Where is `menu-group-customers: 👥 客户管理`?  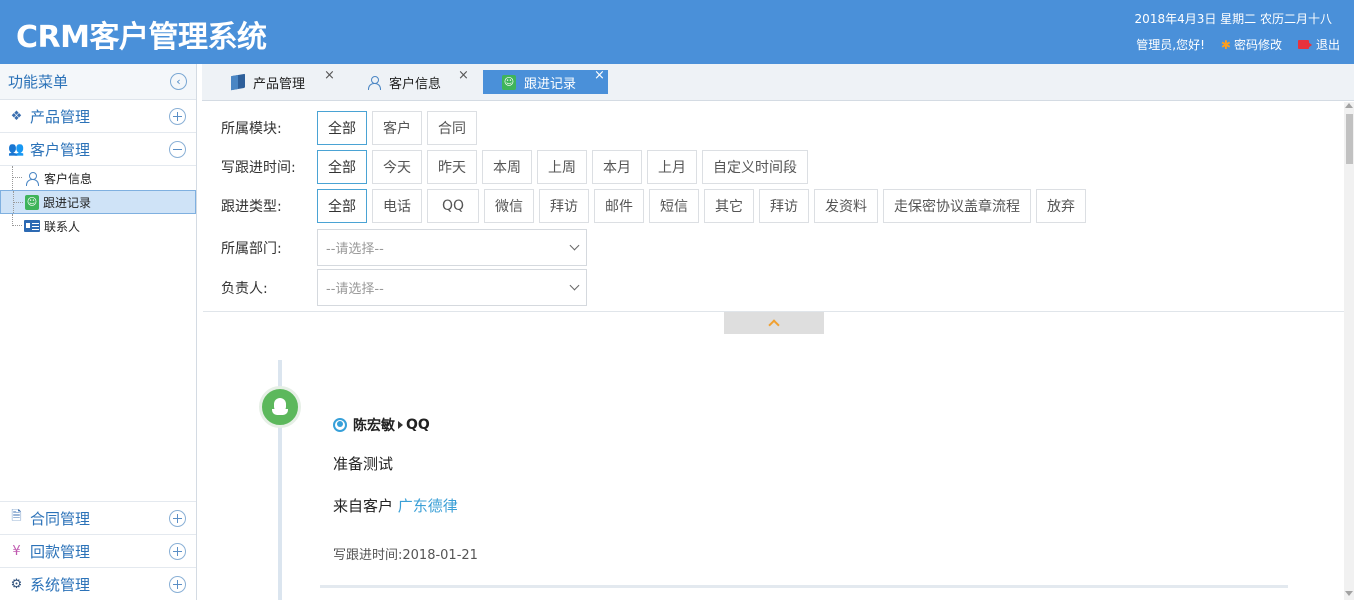
menu-group-customers: 👥 客户管理 is located at coordinates (98, 149).